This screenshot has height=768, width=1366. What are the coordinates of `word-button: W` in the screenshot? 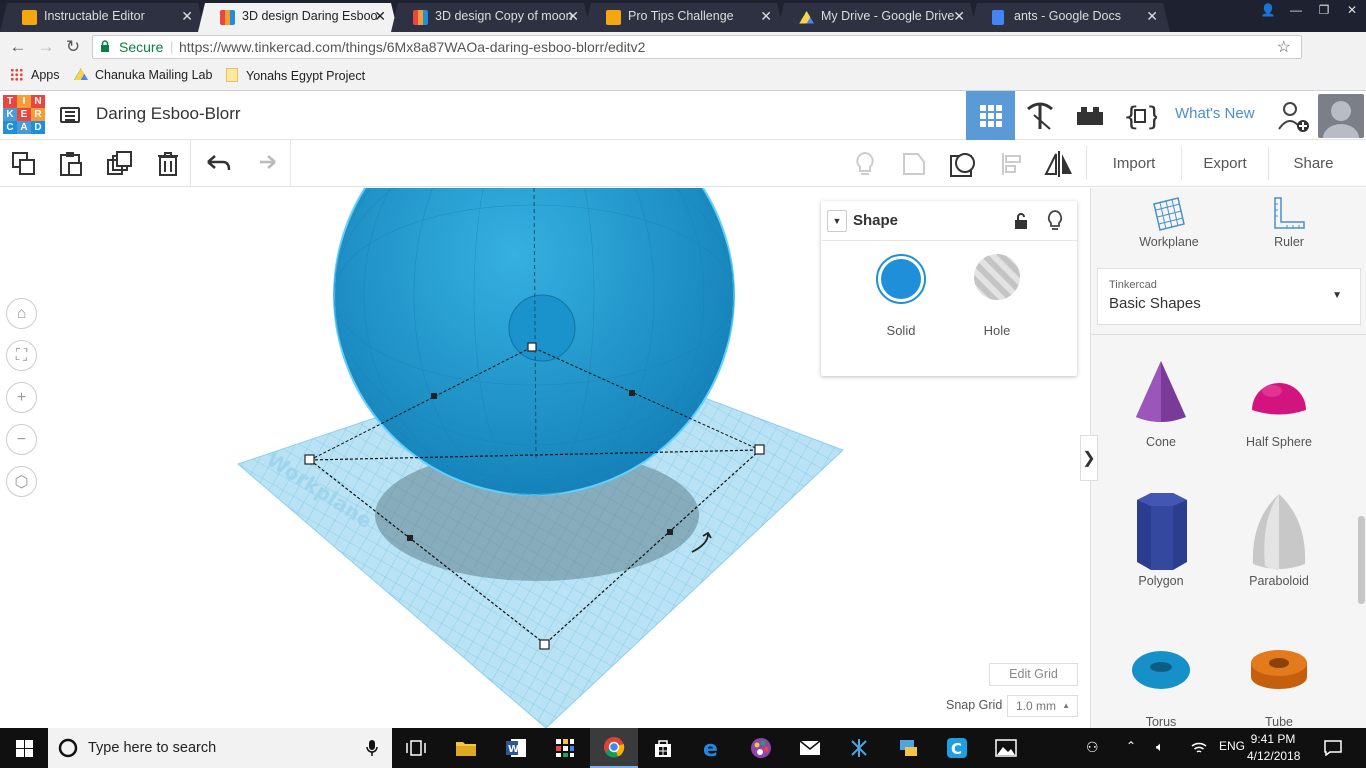 It's located at (516, 748).